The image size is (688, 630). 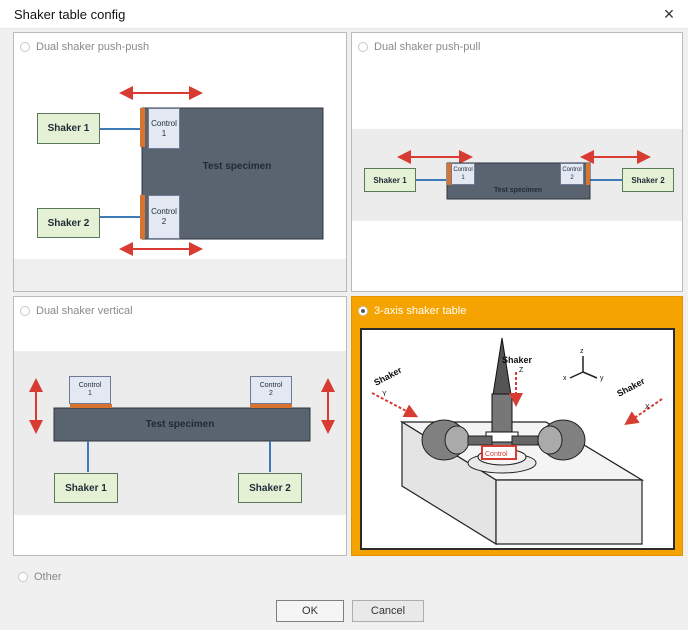 I want to click on shaker-x-axis-label: X, so click(x=647, y=407).